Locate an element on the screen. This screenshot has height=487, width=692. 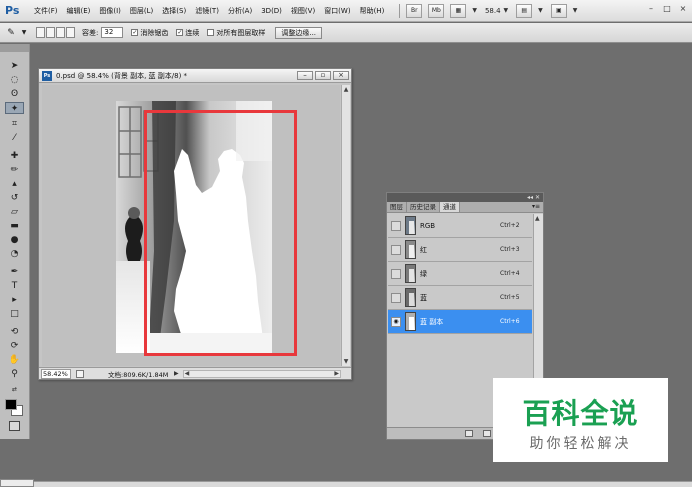
marquee-tool-icon: ◌ is located at coordinates (14, 80).